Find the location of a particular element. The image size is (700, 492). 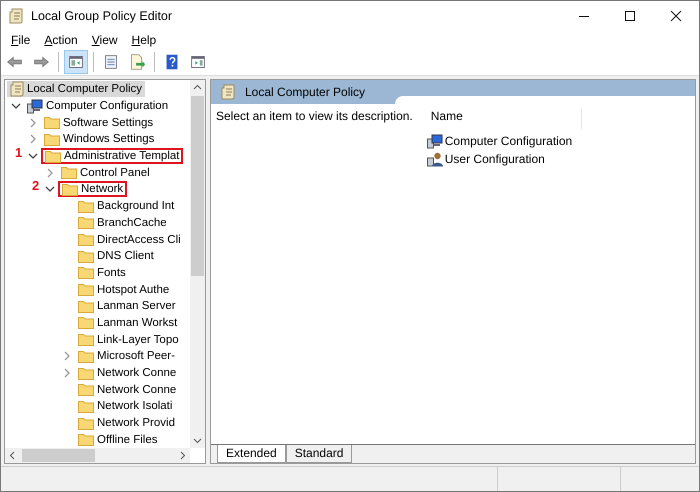

tree-item: Network Isolati is located at coordinates (125, 406).